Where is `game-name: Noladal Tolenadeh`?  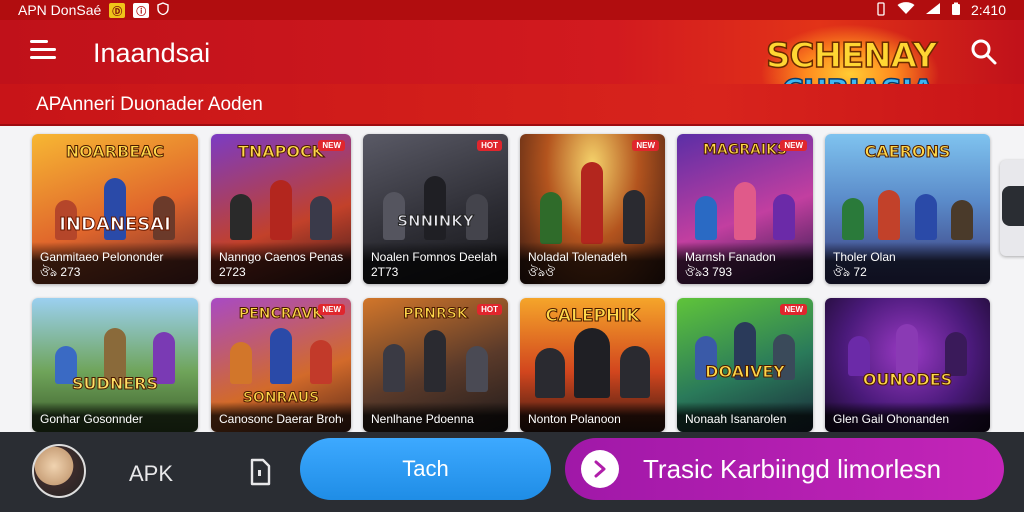
game-name: Noladal Tolenadeh is located at coordinates (578, 257).